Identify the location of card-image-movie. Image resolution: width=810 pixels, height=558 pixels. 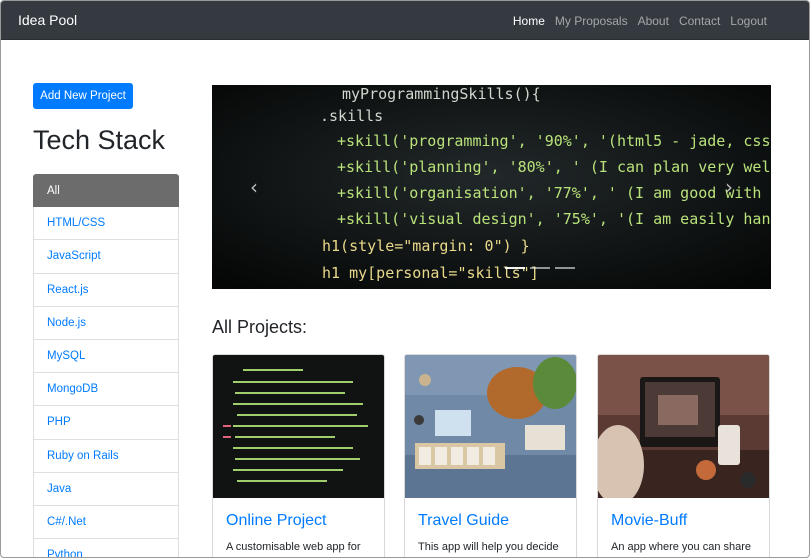
(683, 426).